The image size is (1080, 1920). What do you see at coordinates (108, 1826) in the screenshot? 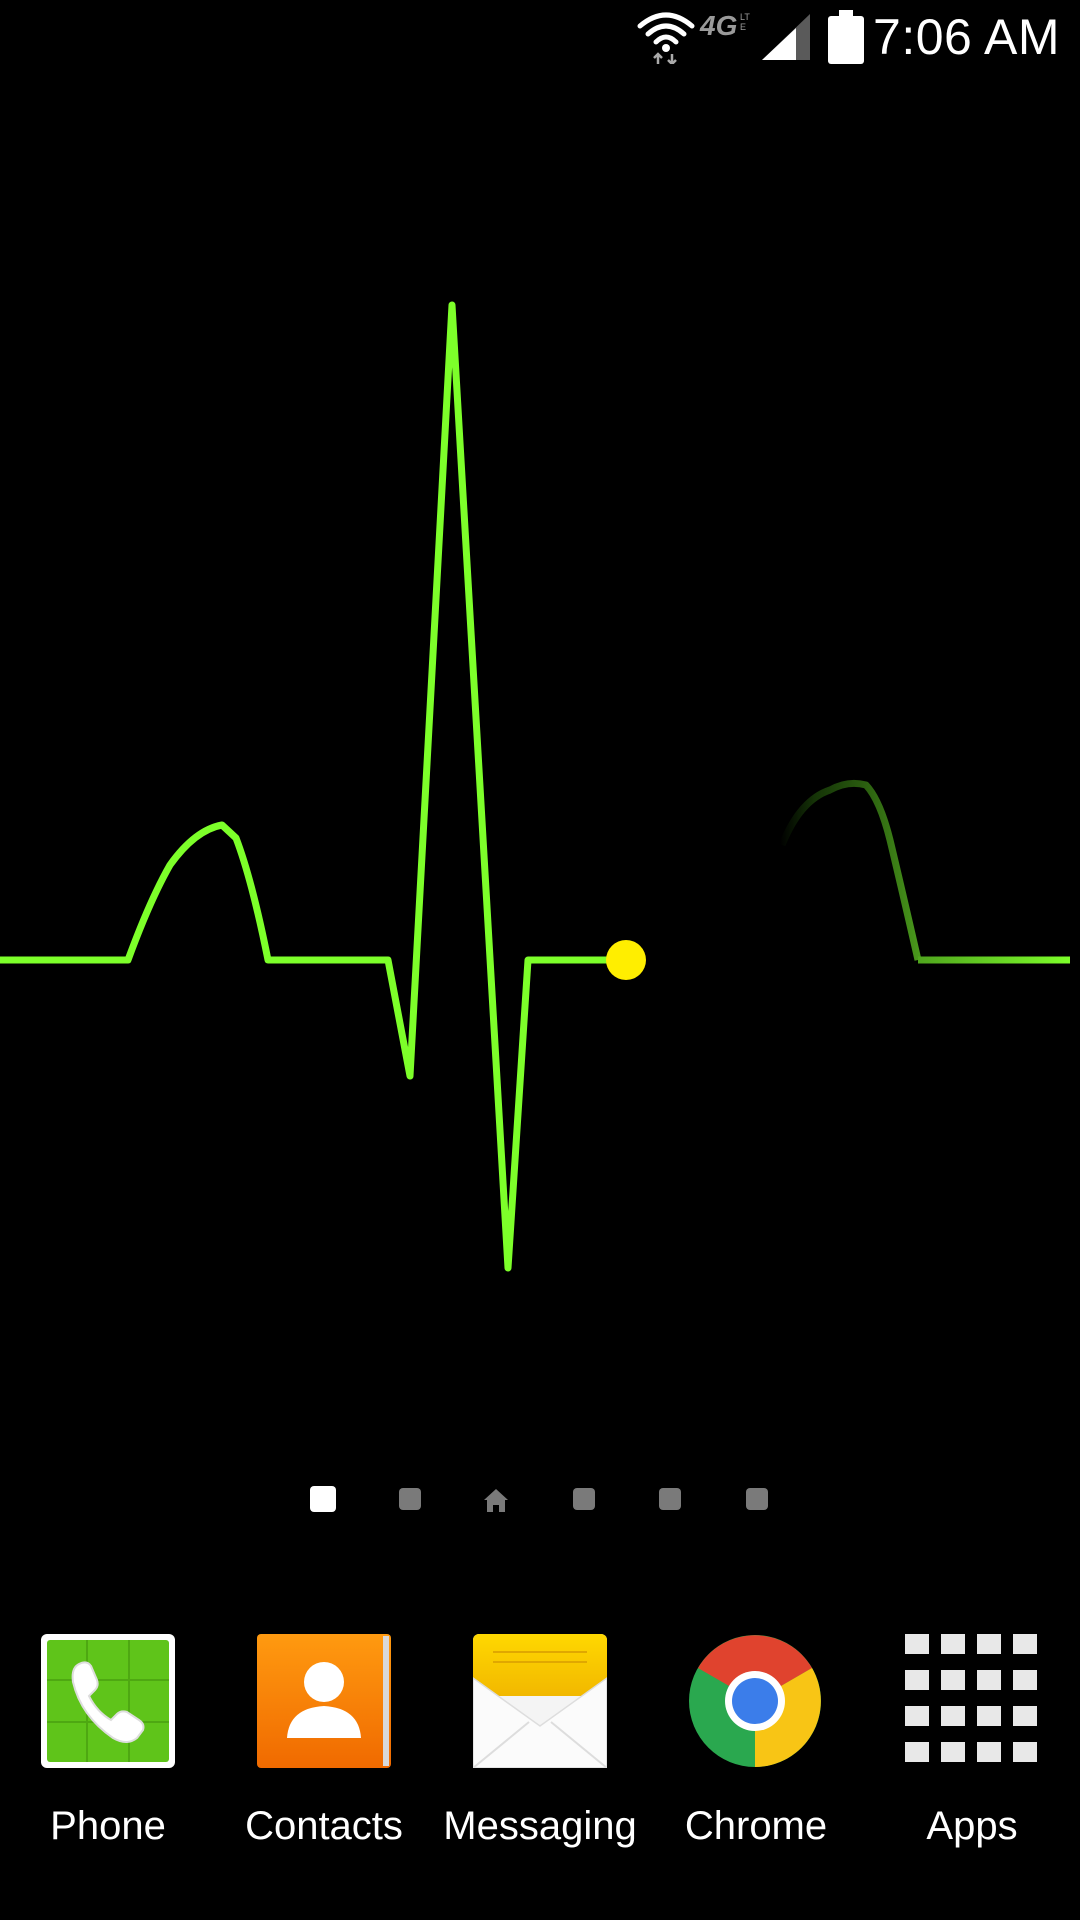
I see `dock-label-phone: Phone` at bounding box center [108, 1826].